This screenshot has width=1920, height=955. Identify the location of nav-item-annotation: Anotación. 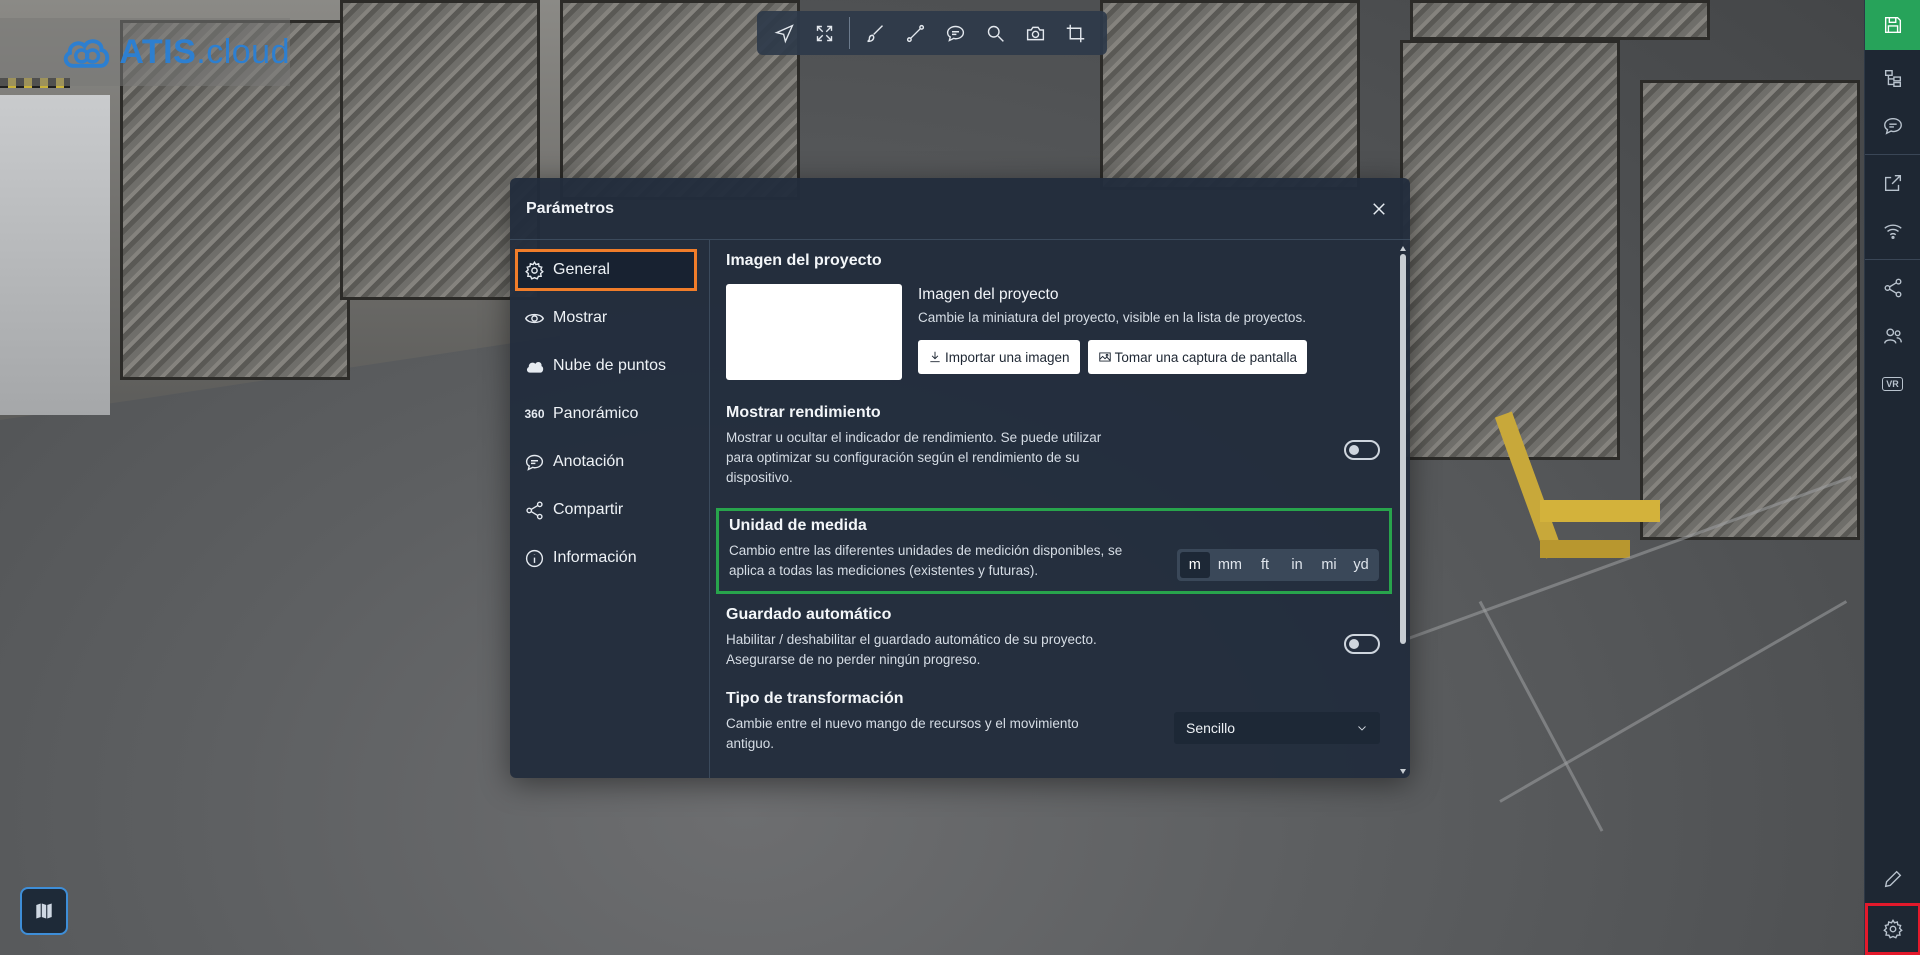
(606, 462).